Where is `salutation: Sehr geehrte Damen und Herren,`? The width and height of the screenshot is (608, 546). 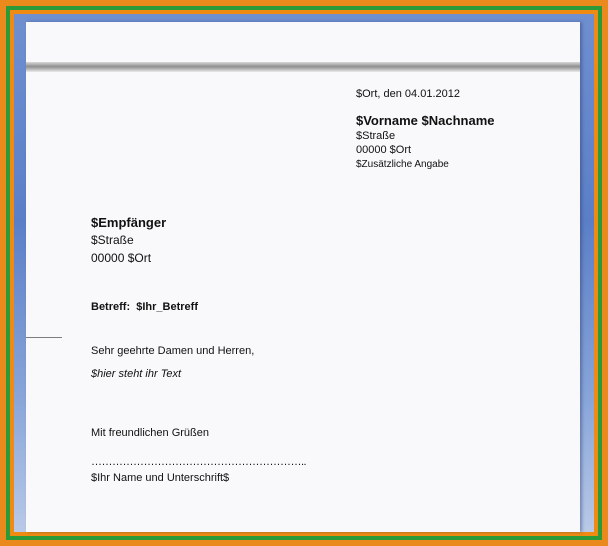
salutation: Sehr geehrte Damen und Herren, is located at coordinates (173, 351).